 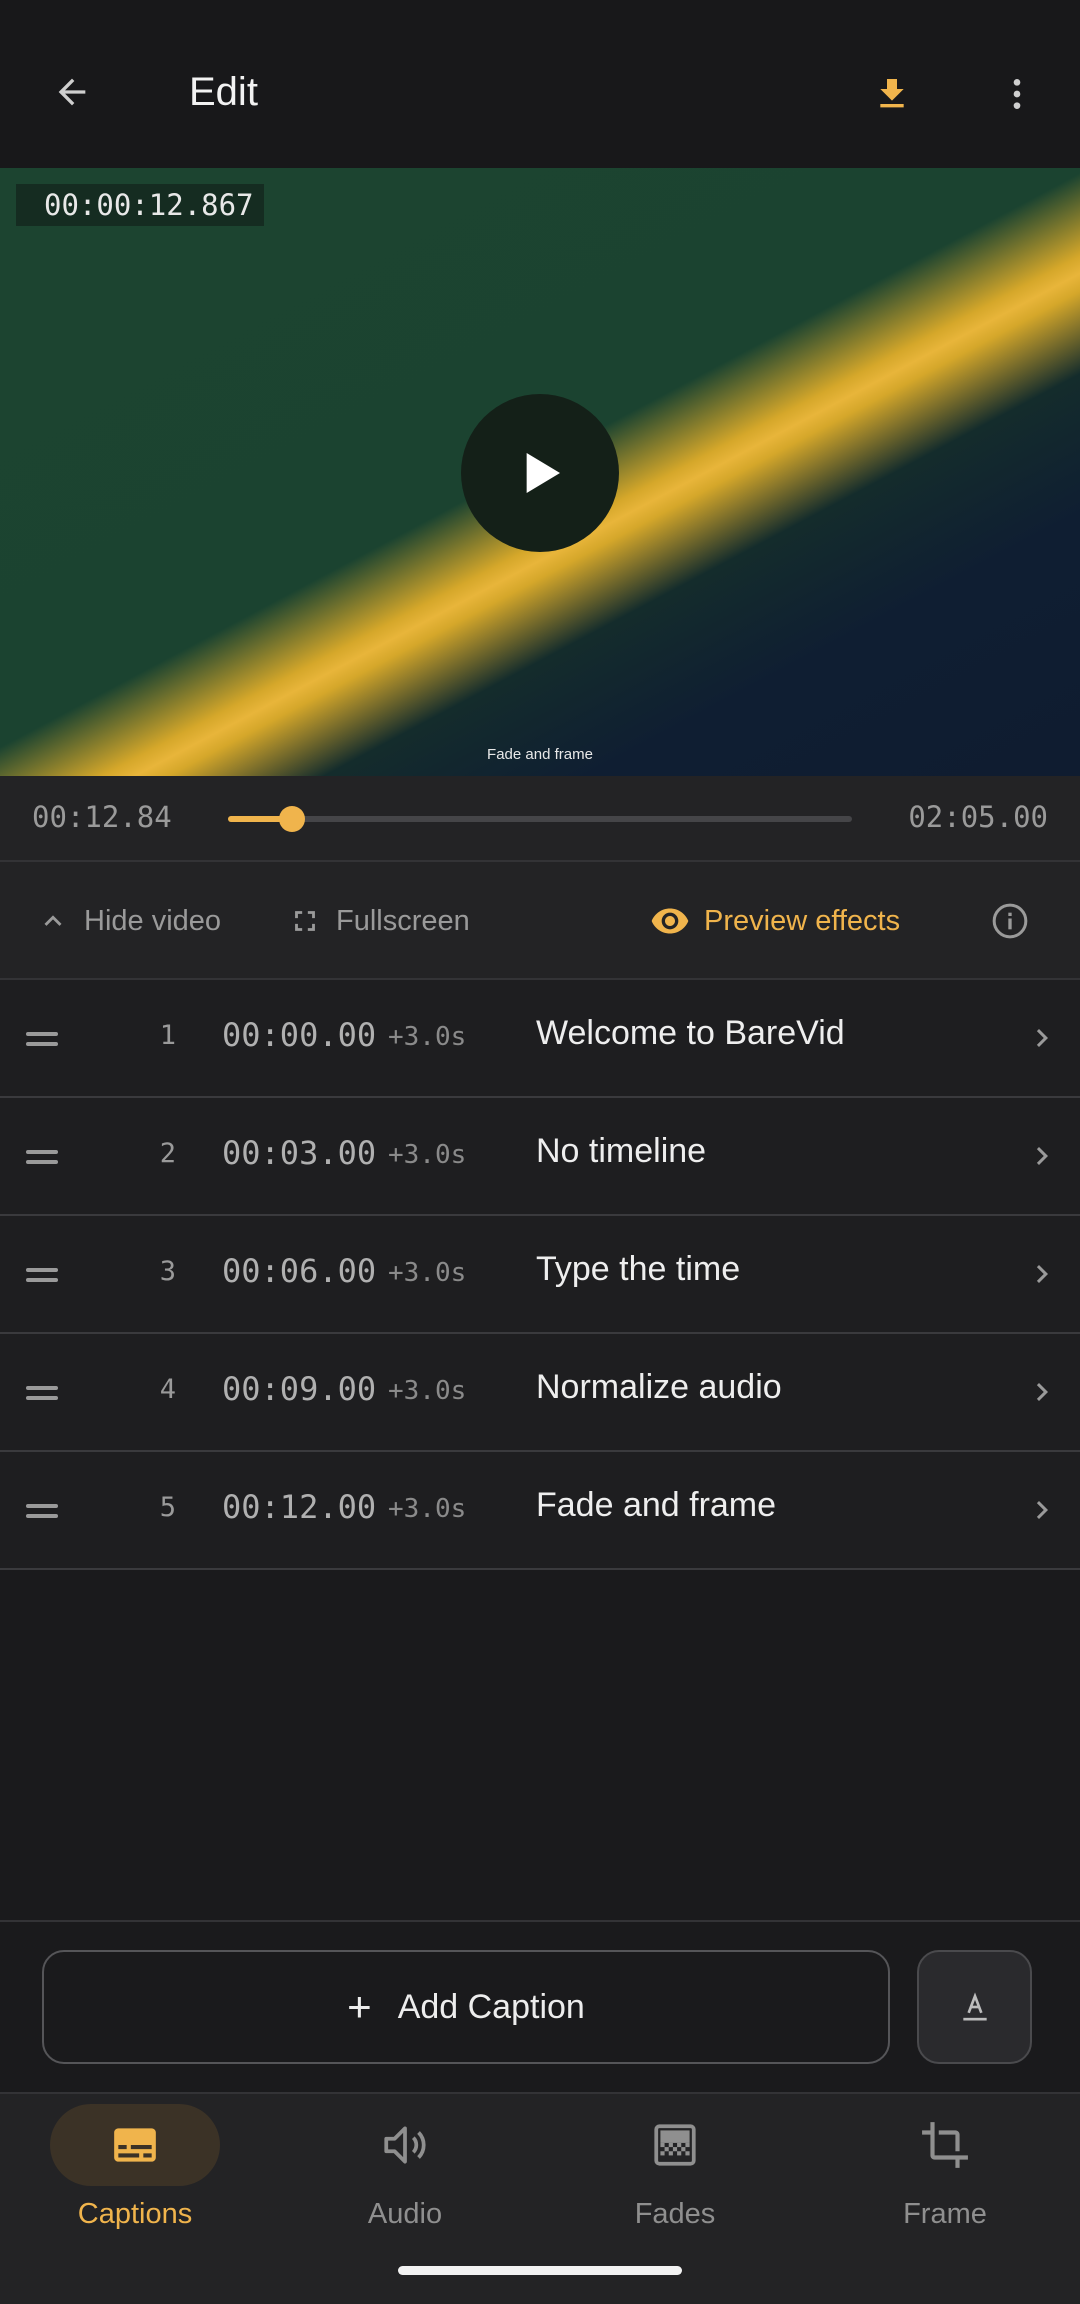 I want to click on eye-icon, so click(x=670, y=921).